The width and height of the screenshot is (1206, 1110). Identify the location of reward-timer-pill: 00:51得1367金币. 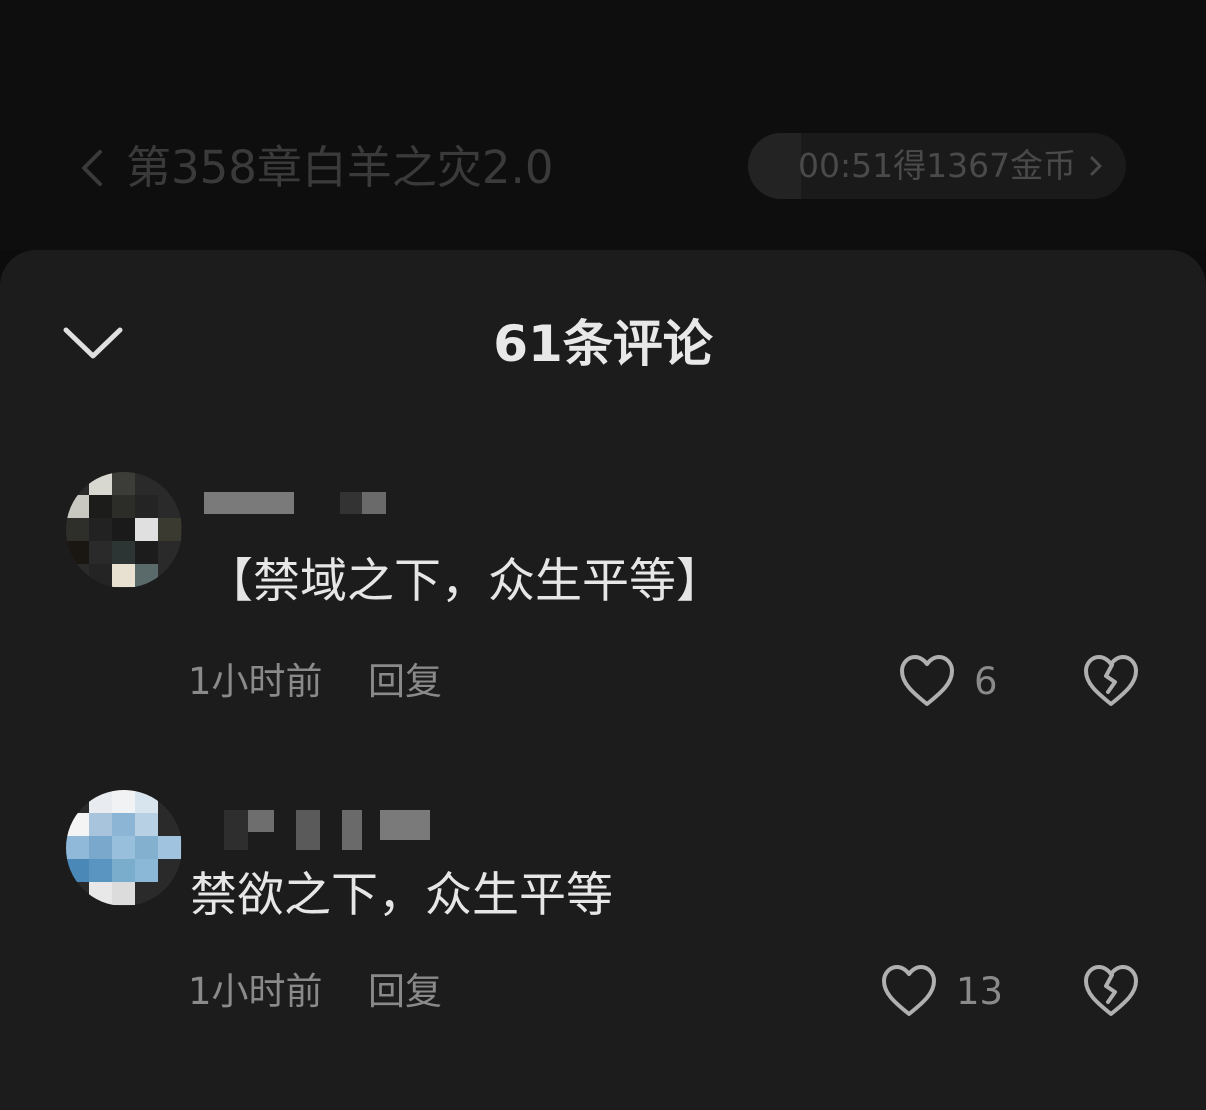
(937, 166).